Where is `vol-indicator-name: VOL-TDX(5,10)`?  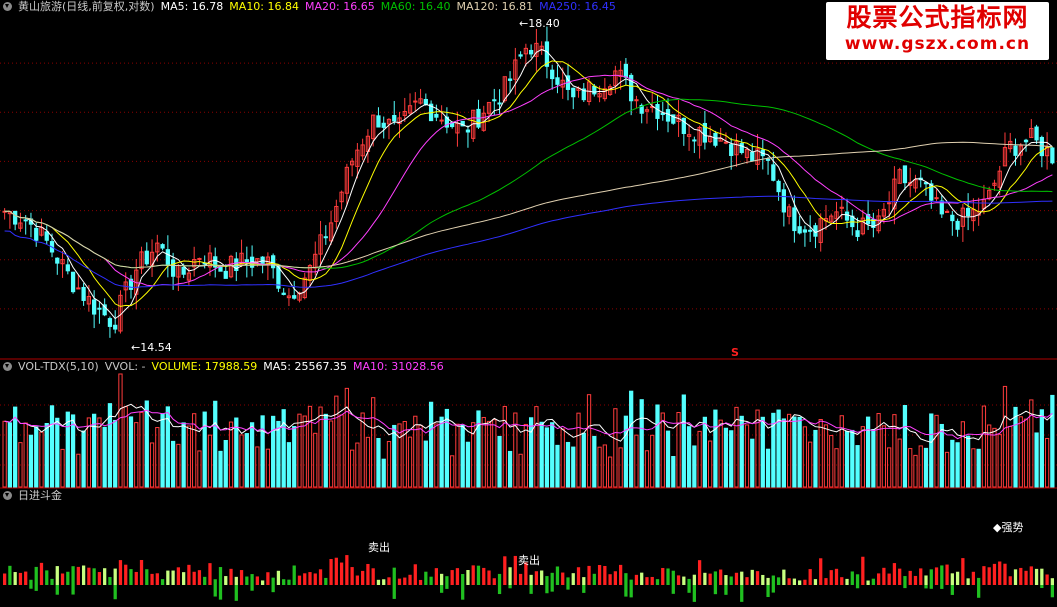
vol-indicator-name: VOL-TDX(5,10) is located at coordinates (58, 366).